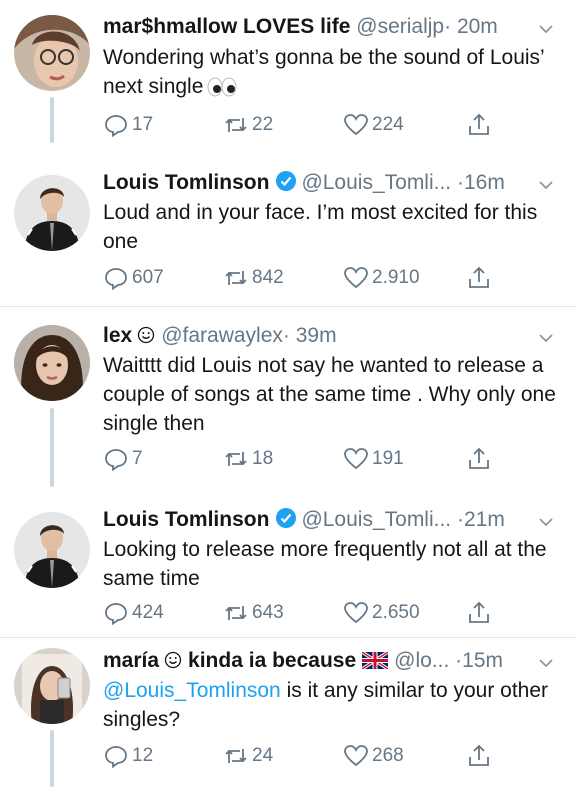 The image size is (577, 787). I want to click on tweet-actions: 424 643 2.650, so click(330, 613).